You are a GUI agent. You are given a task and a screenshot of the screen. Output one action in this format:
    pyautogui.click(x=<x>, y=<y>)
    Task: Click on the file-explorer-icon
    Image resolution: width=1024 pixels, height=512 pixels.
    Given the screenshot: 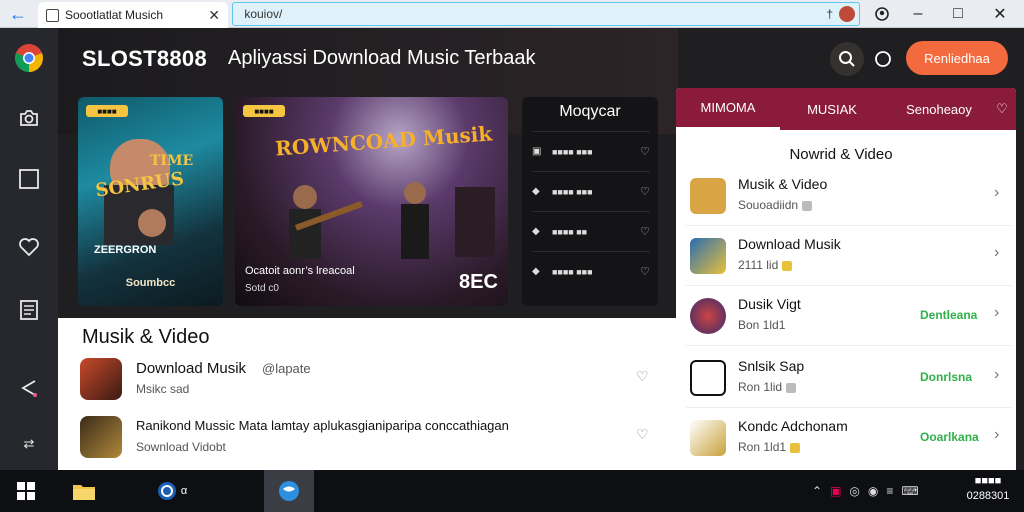 What is the action you would take?
    pyautogui.click(x=84, y=491)
    